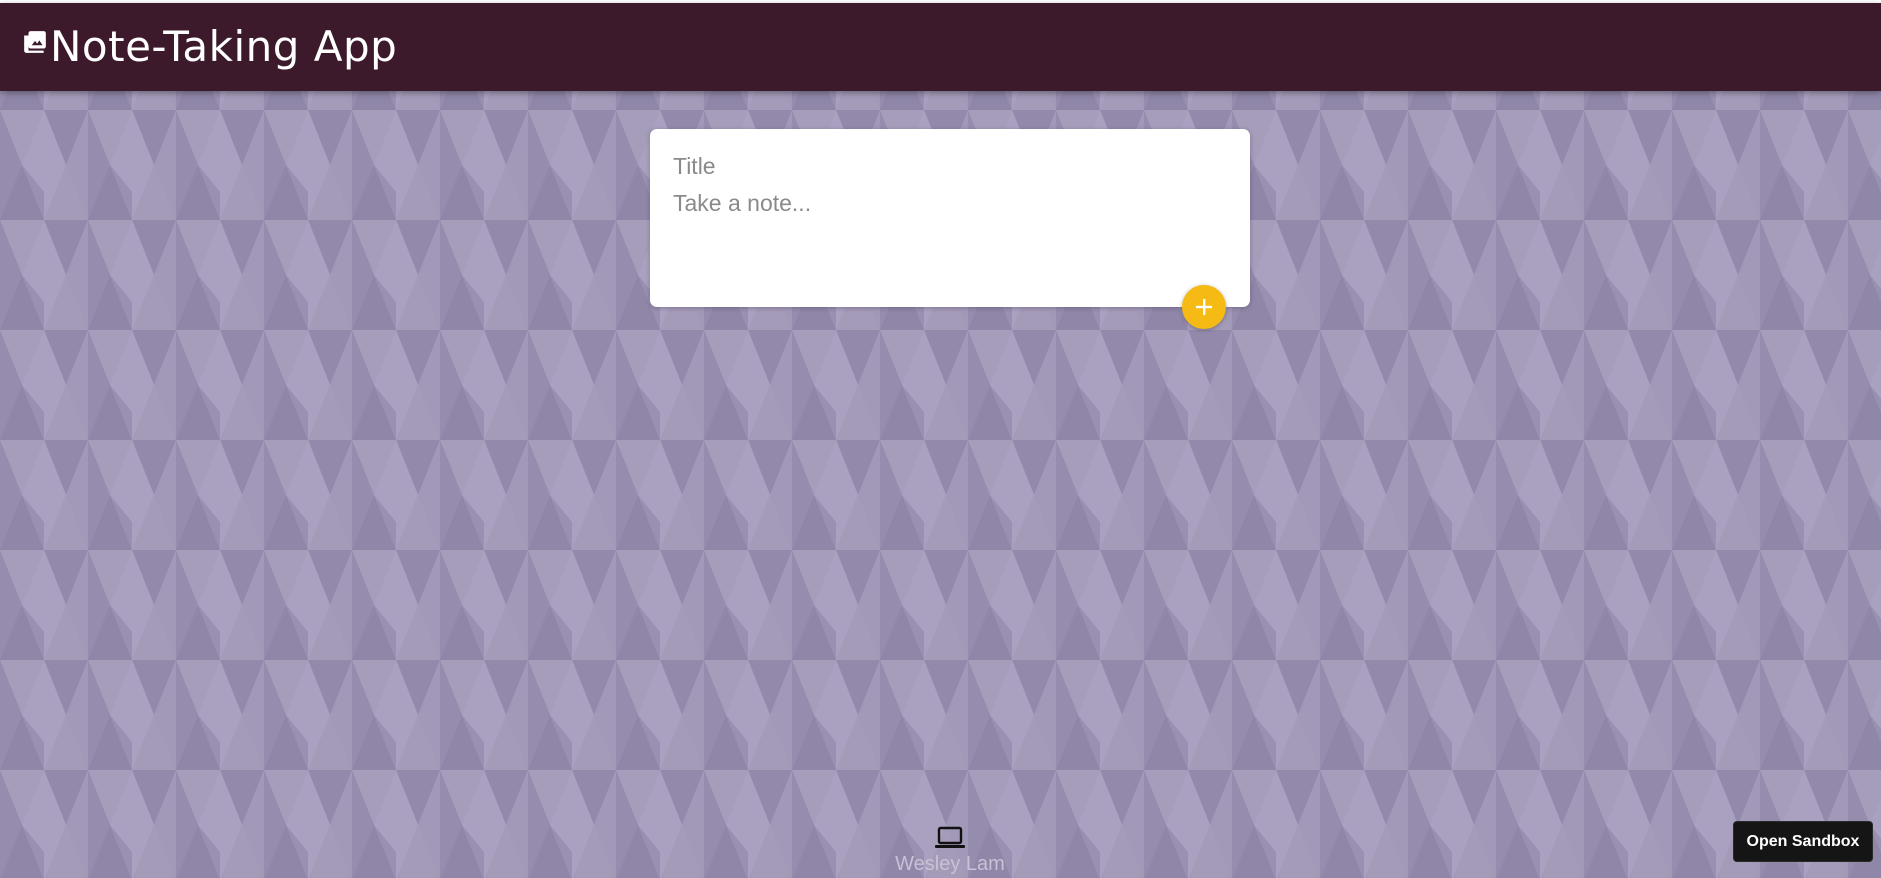 The width and height of the screenshot is (1881, 878). What do you see at coordinates (948, 238) in the screenshot?
I see `note-content-textarea` at bounding box center [948, 238].